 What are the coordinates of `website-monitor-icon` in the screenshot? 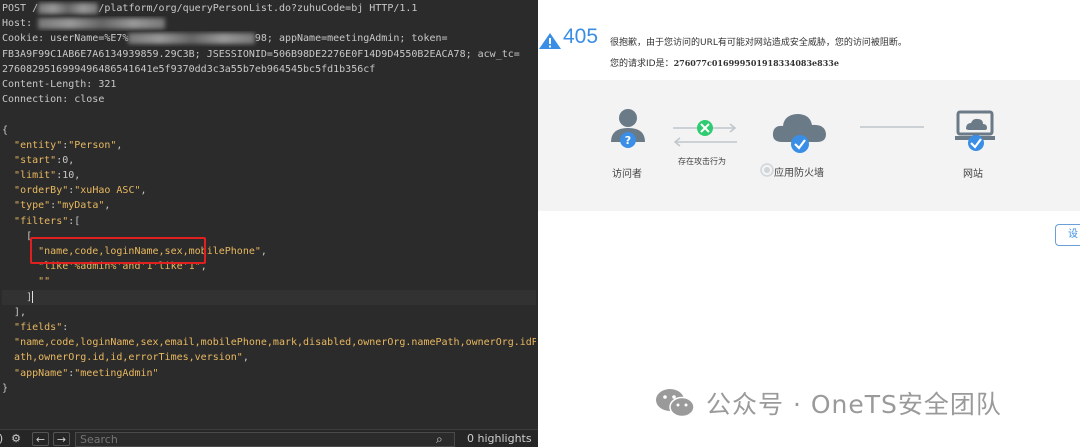 It's located at (975, 130).